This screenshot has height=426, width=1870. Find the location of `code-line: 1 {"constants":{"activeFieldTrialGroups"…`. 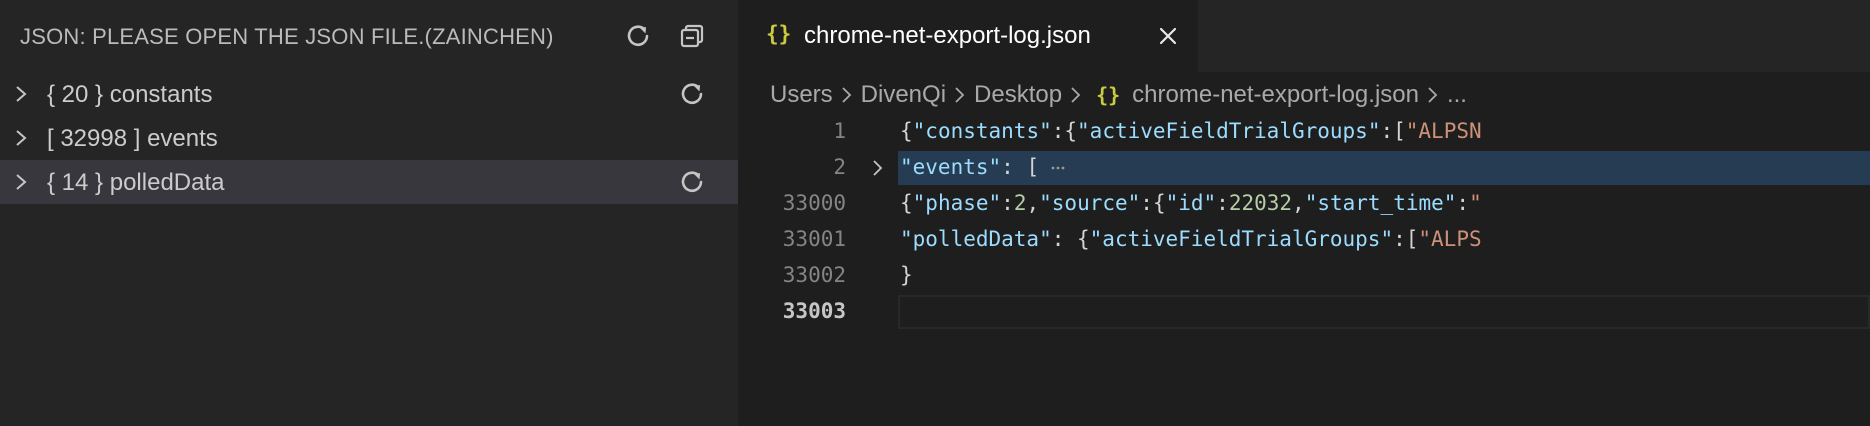

code-line: 1 {"constants":{"activeFieldTrialGroups"… is located at coordinates (1304, 132).